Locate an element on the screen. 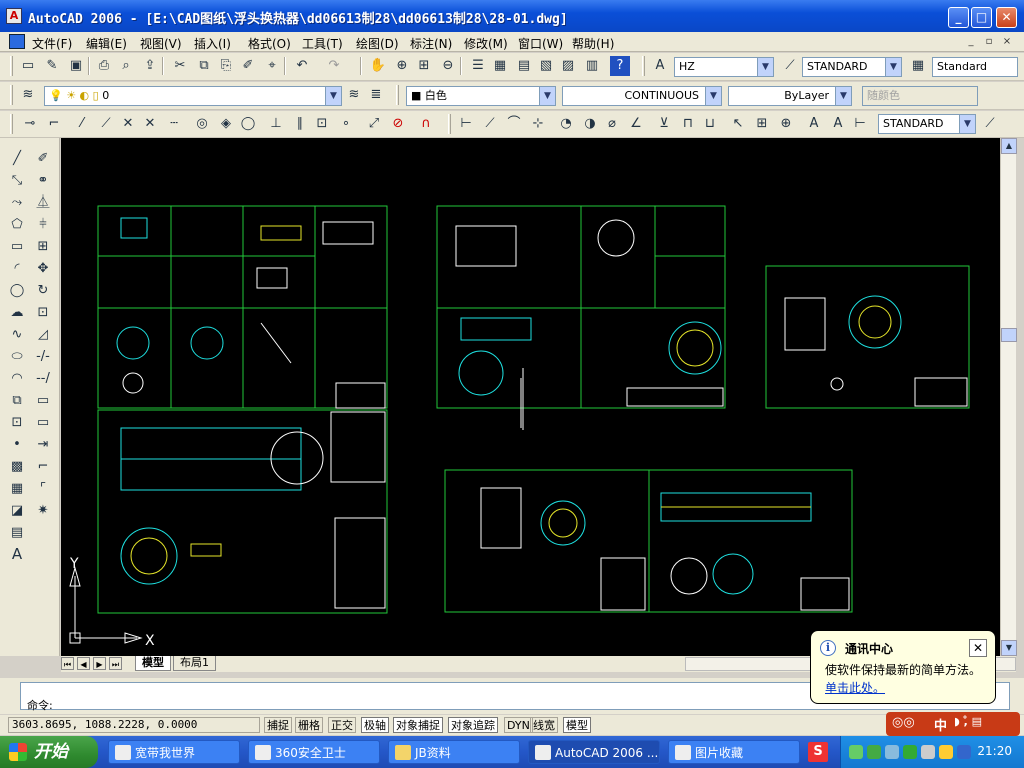 Image resolution: width=1024 pixels, height=768 pixels. paste-icon: ⎘ is located at coordinates (226, 66).